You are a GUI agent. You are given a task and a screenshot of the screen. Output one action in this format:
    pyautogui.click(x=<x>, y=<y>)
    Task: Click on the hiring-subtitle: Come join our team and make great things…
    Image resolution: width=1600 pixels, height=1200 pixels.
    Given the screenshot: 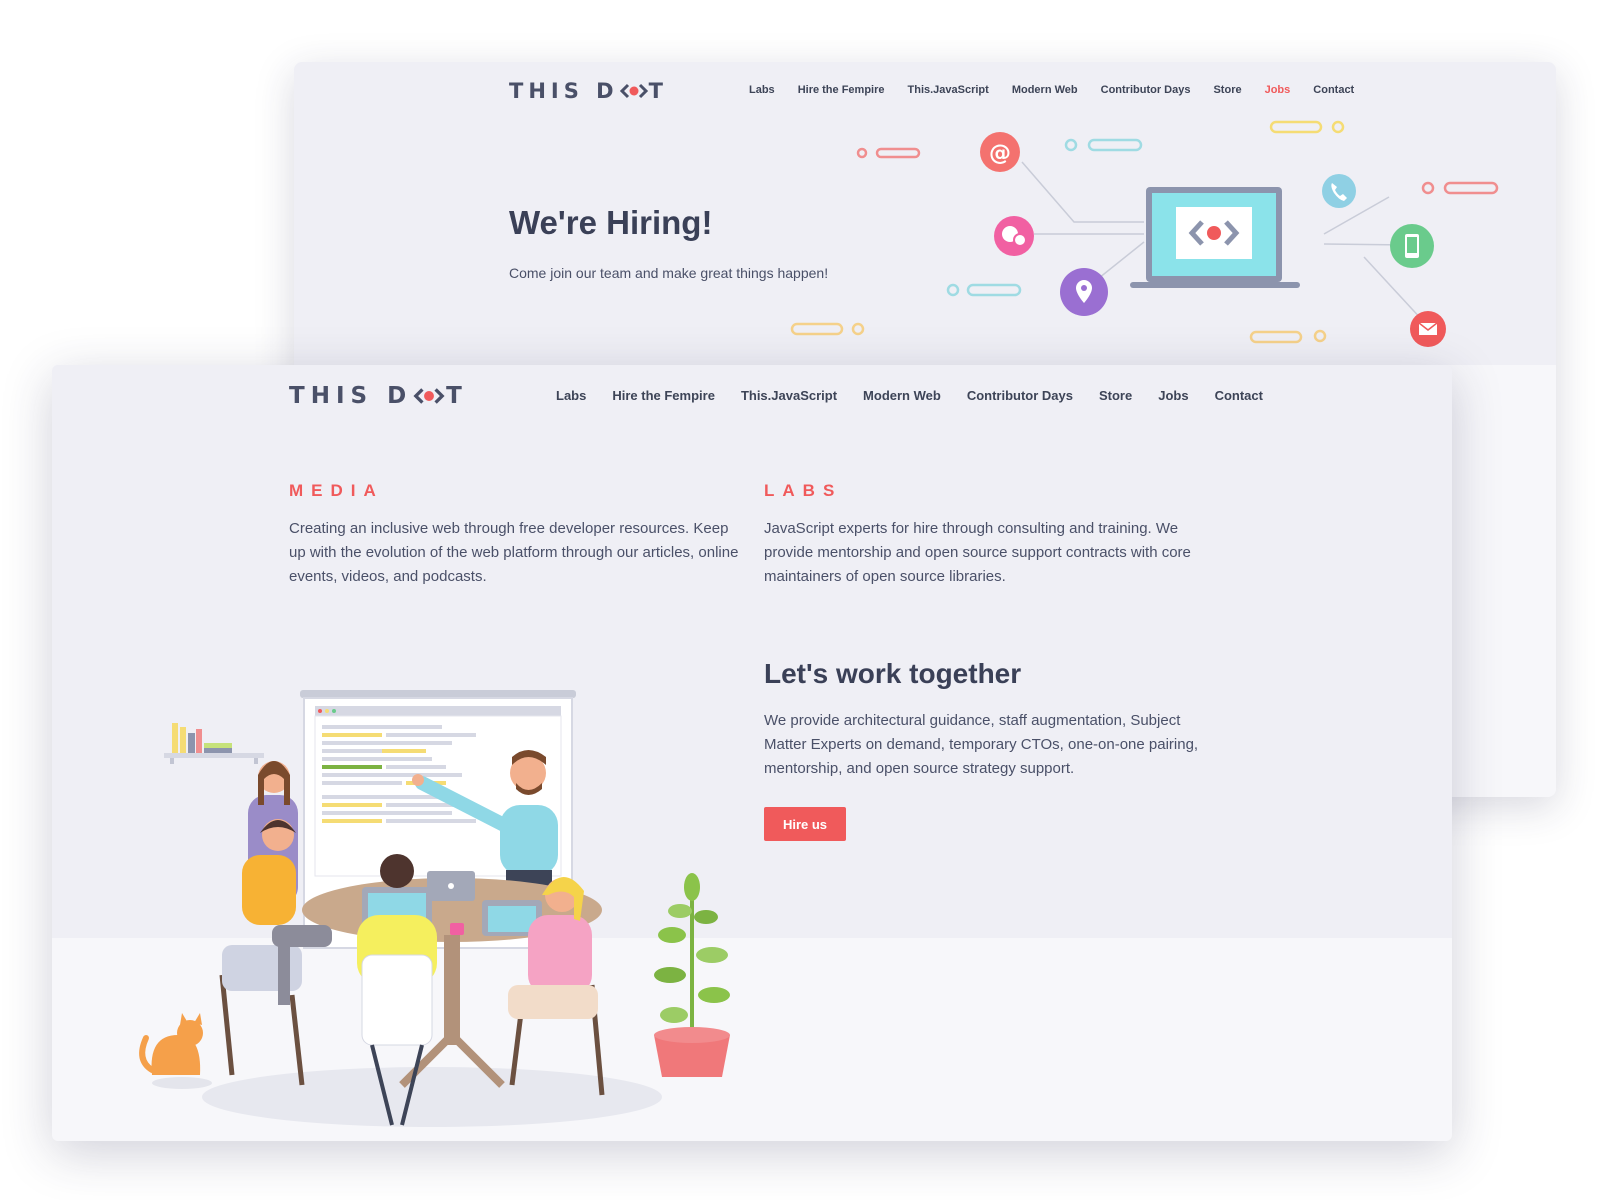 What is the action you would take?
    pyautogui.click(x=669, y=273)
    